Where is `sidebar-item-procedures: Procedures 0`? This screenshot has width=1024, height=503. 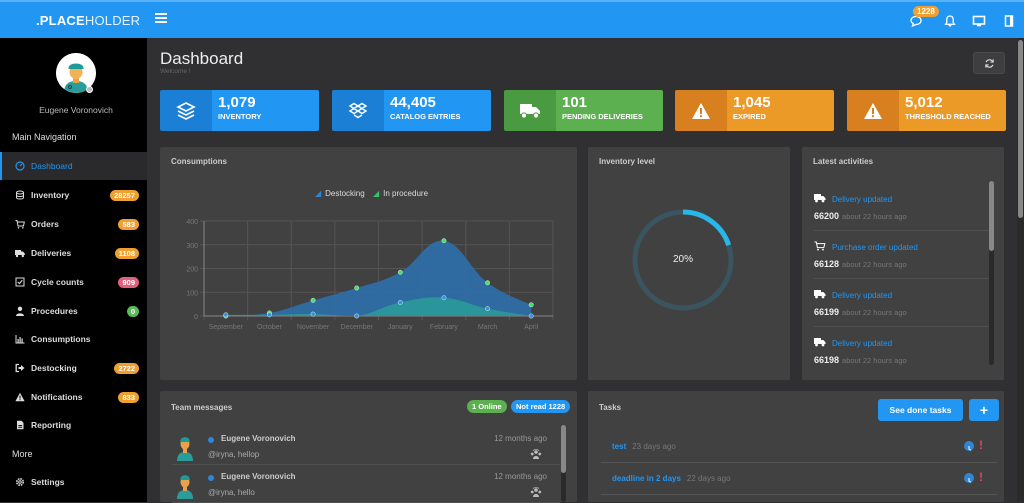
sidebar-item-procedures: Procedures 0 is located at coordinates (73, 311).